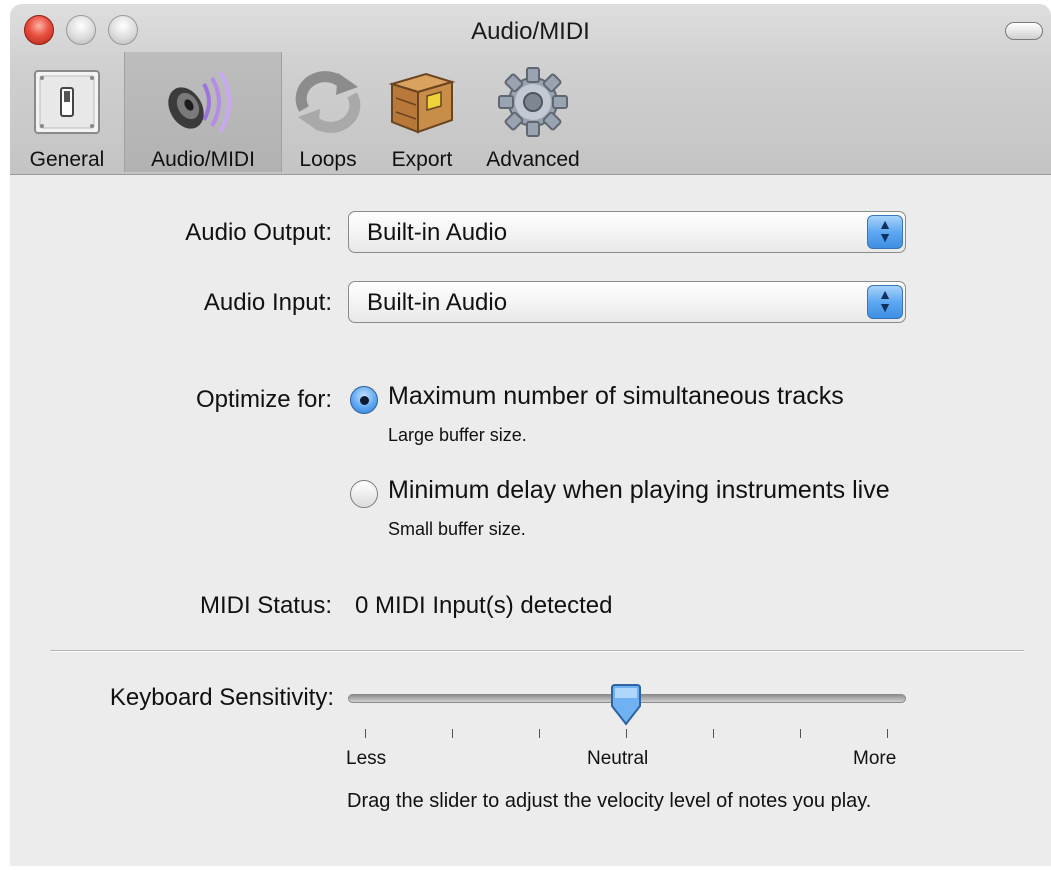  Describe the element at coordinates (422, 159) in the screenshot. I see `toolbar-item-export-label: Export` at that location.